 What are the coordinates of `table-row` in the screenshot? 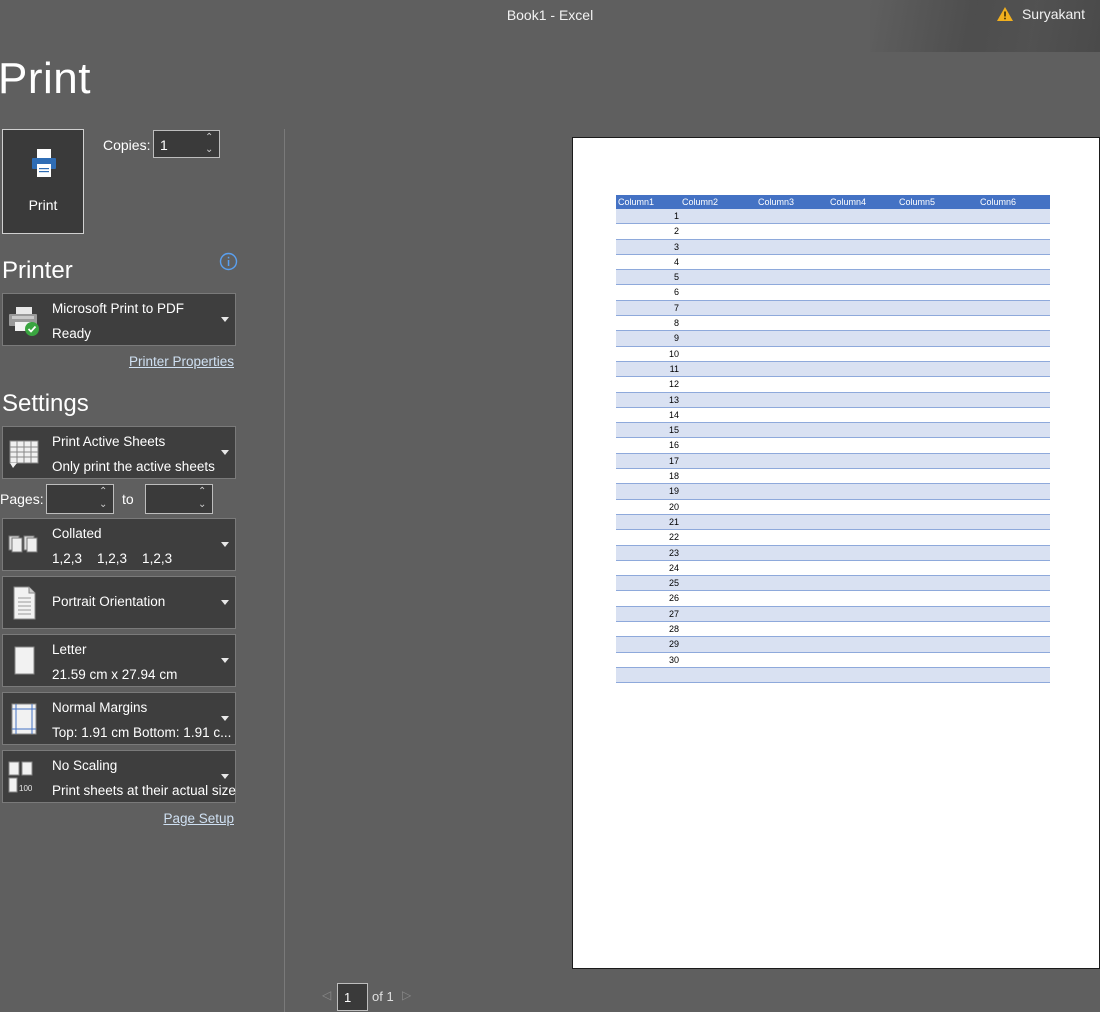 It's located at (833, 675).